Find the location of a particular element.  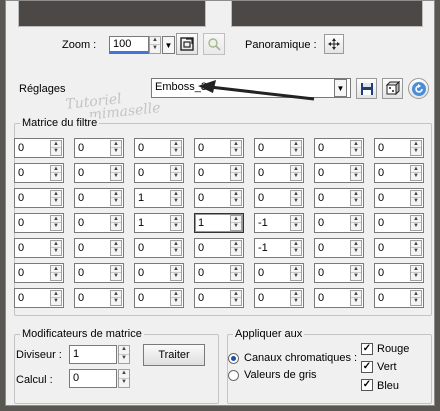

calcul-input: 0 is located at coordinates (93, 378).